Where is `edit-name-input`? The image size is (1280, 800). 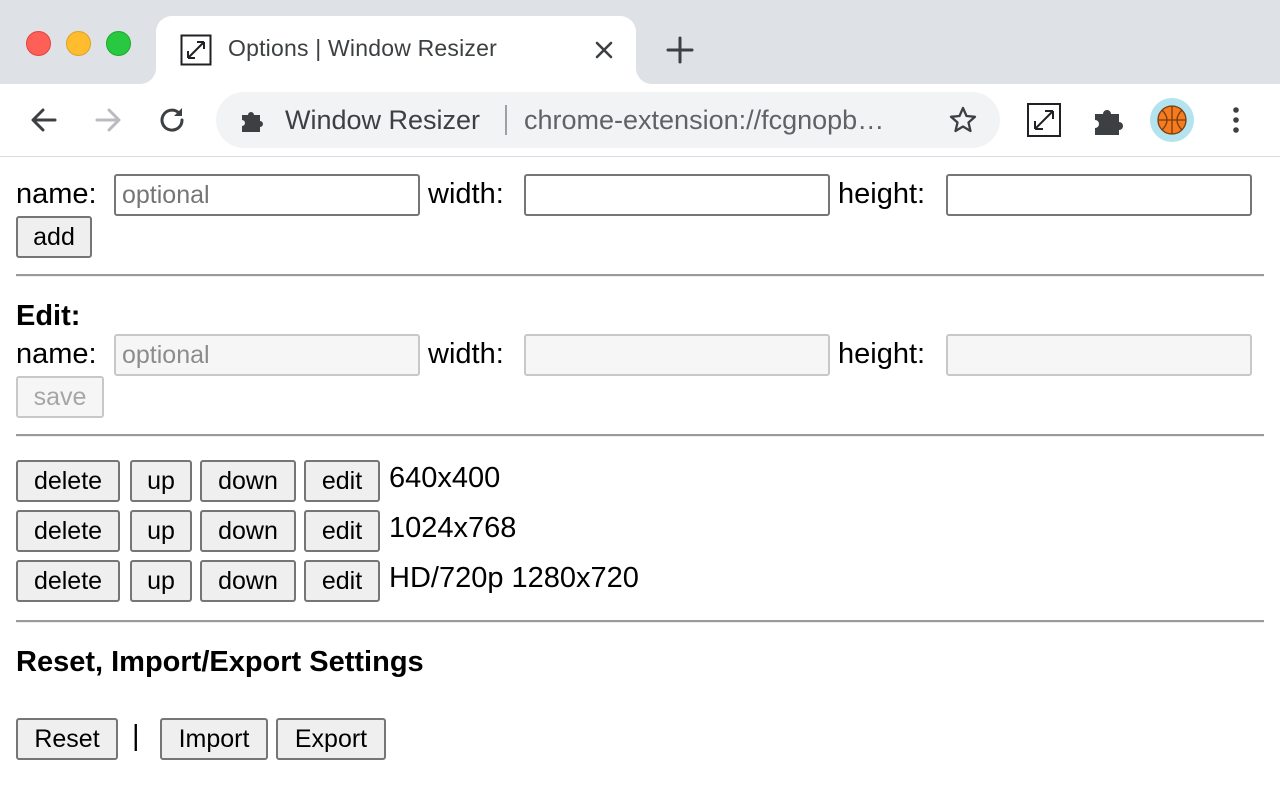 edit-name-input is located at coordinates (267, 355).